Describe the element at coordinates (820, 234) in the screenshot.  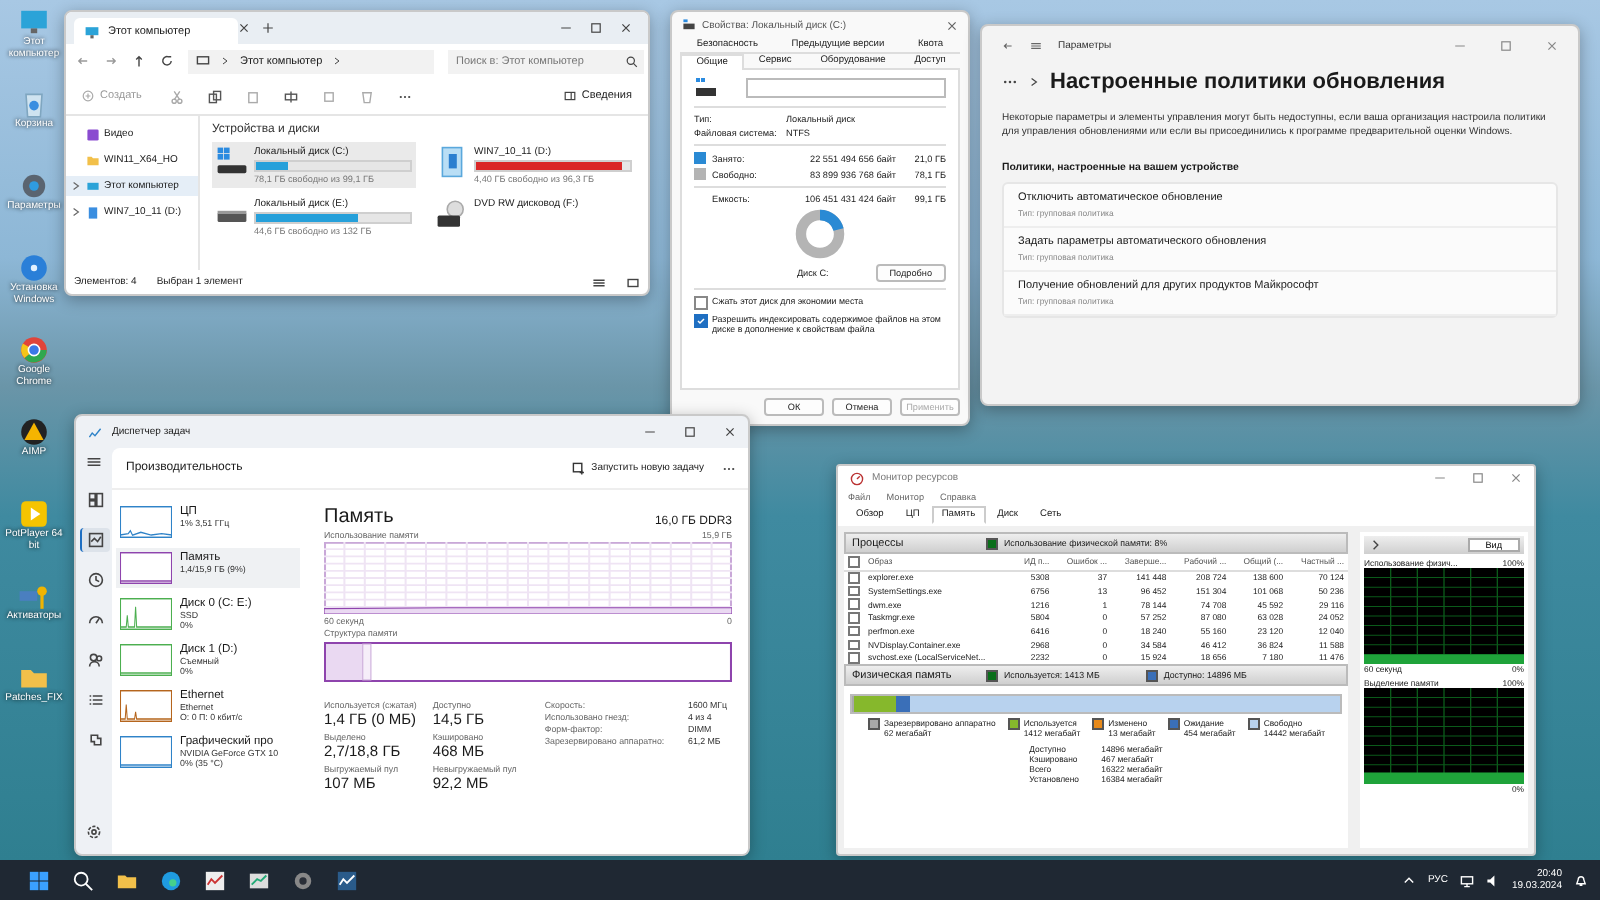
I see `donut-chart` at that location.